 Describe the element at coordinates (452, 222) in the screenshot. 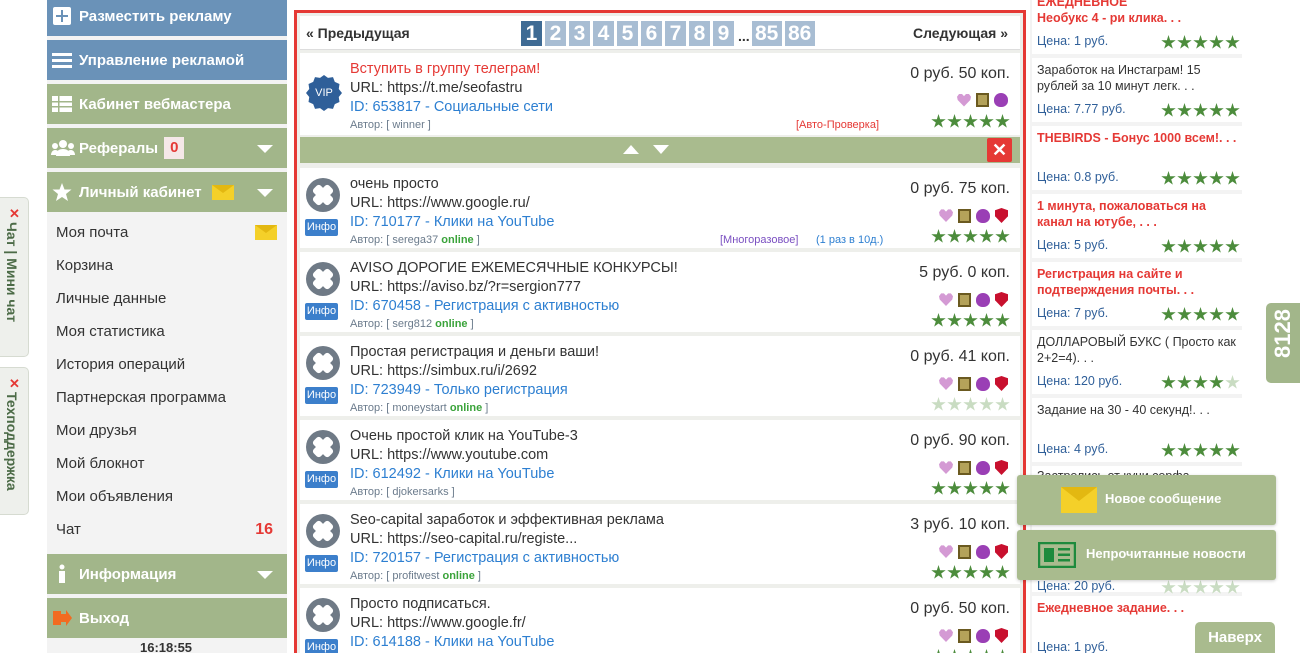

I see `task-id-category: ID: 710177 - Клики на YouTube` at that location.